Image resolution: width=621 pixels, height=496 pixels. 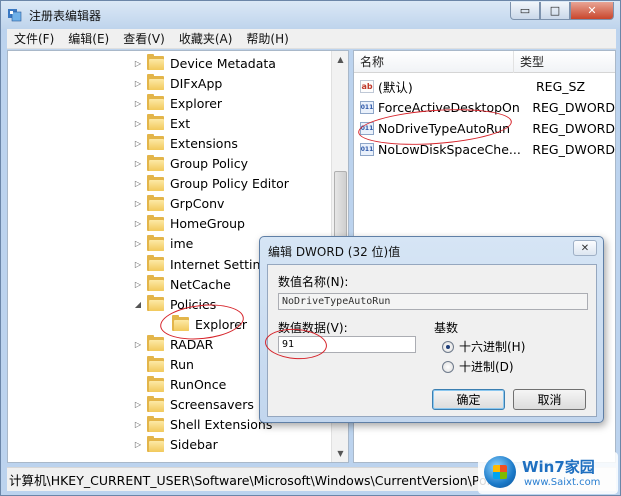 I want to click on value-name-label: 数值名称(N):, so click(x=313, y=282).